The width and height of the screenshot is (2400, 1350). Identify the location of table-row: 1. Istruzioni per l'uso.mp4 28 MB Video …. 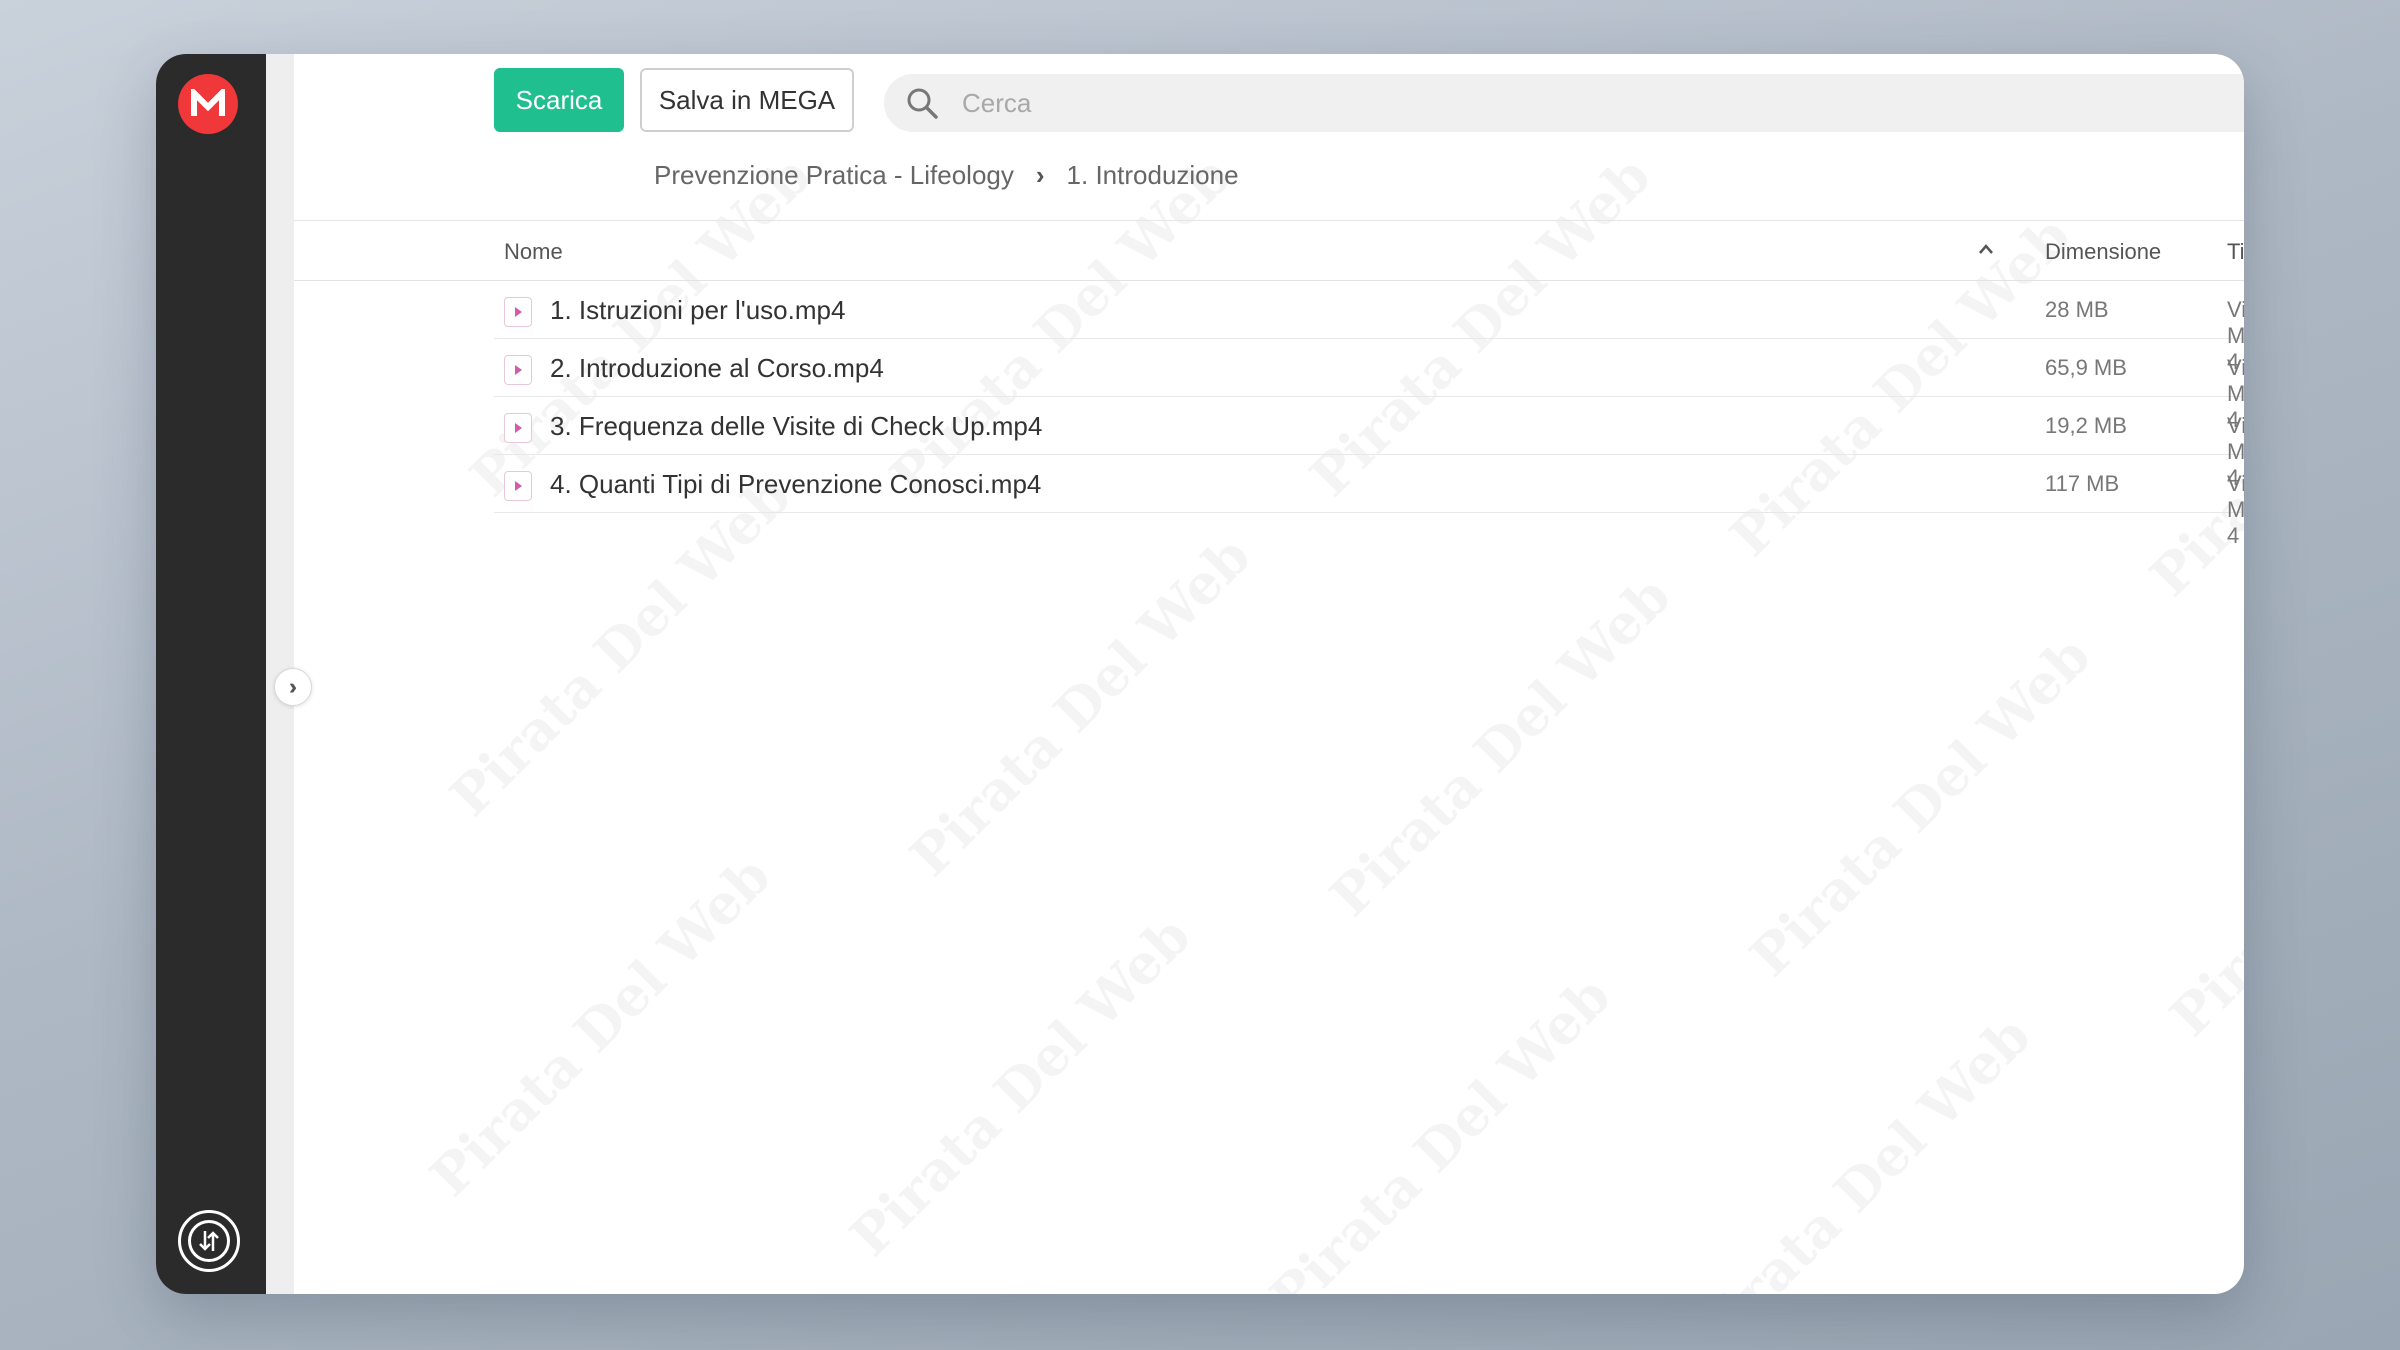
(1369, 327).